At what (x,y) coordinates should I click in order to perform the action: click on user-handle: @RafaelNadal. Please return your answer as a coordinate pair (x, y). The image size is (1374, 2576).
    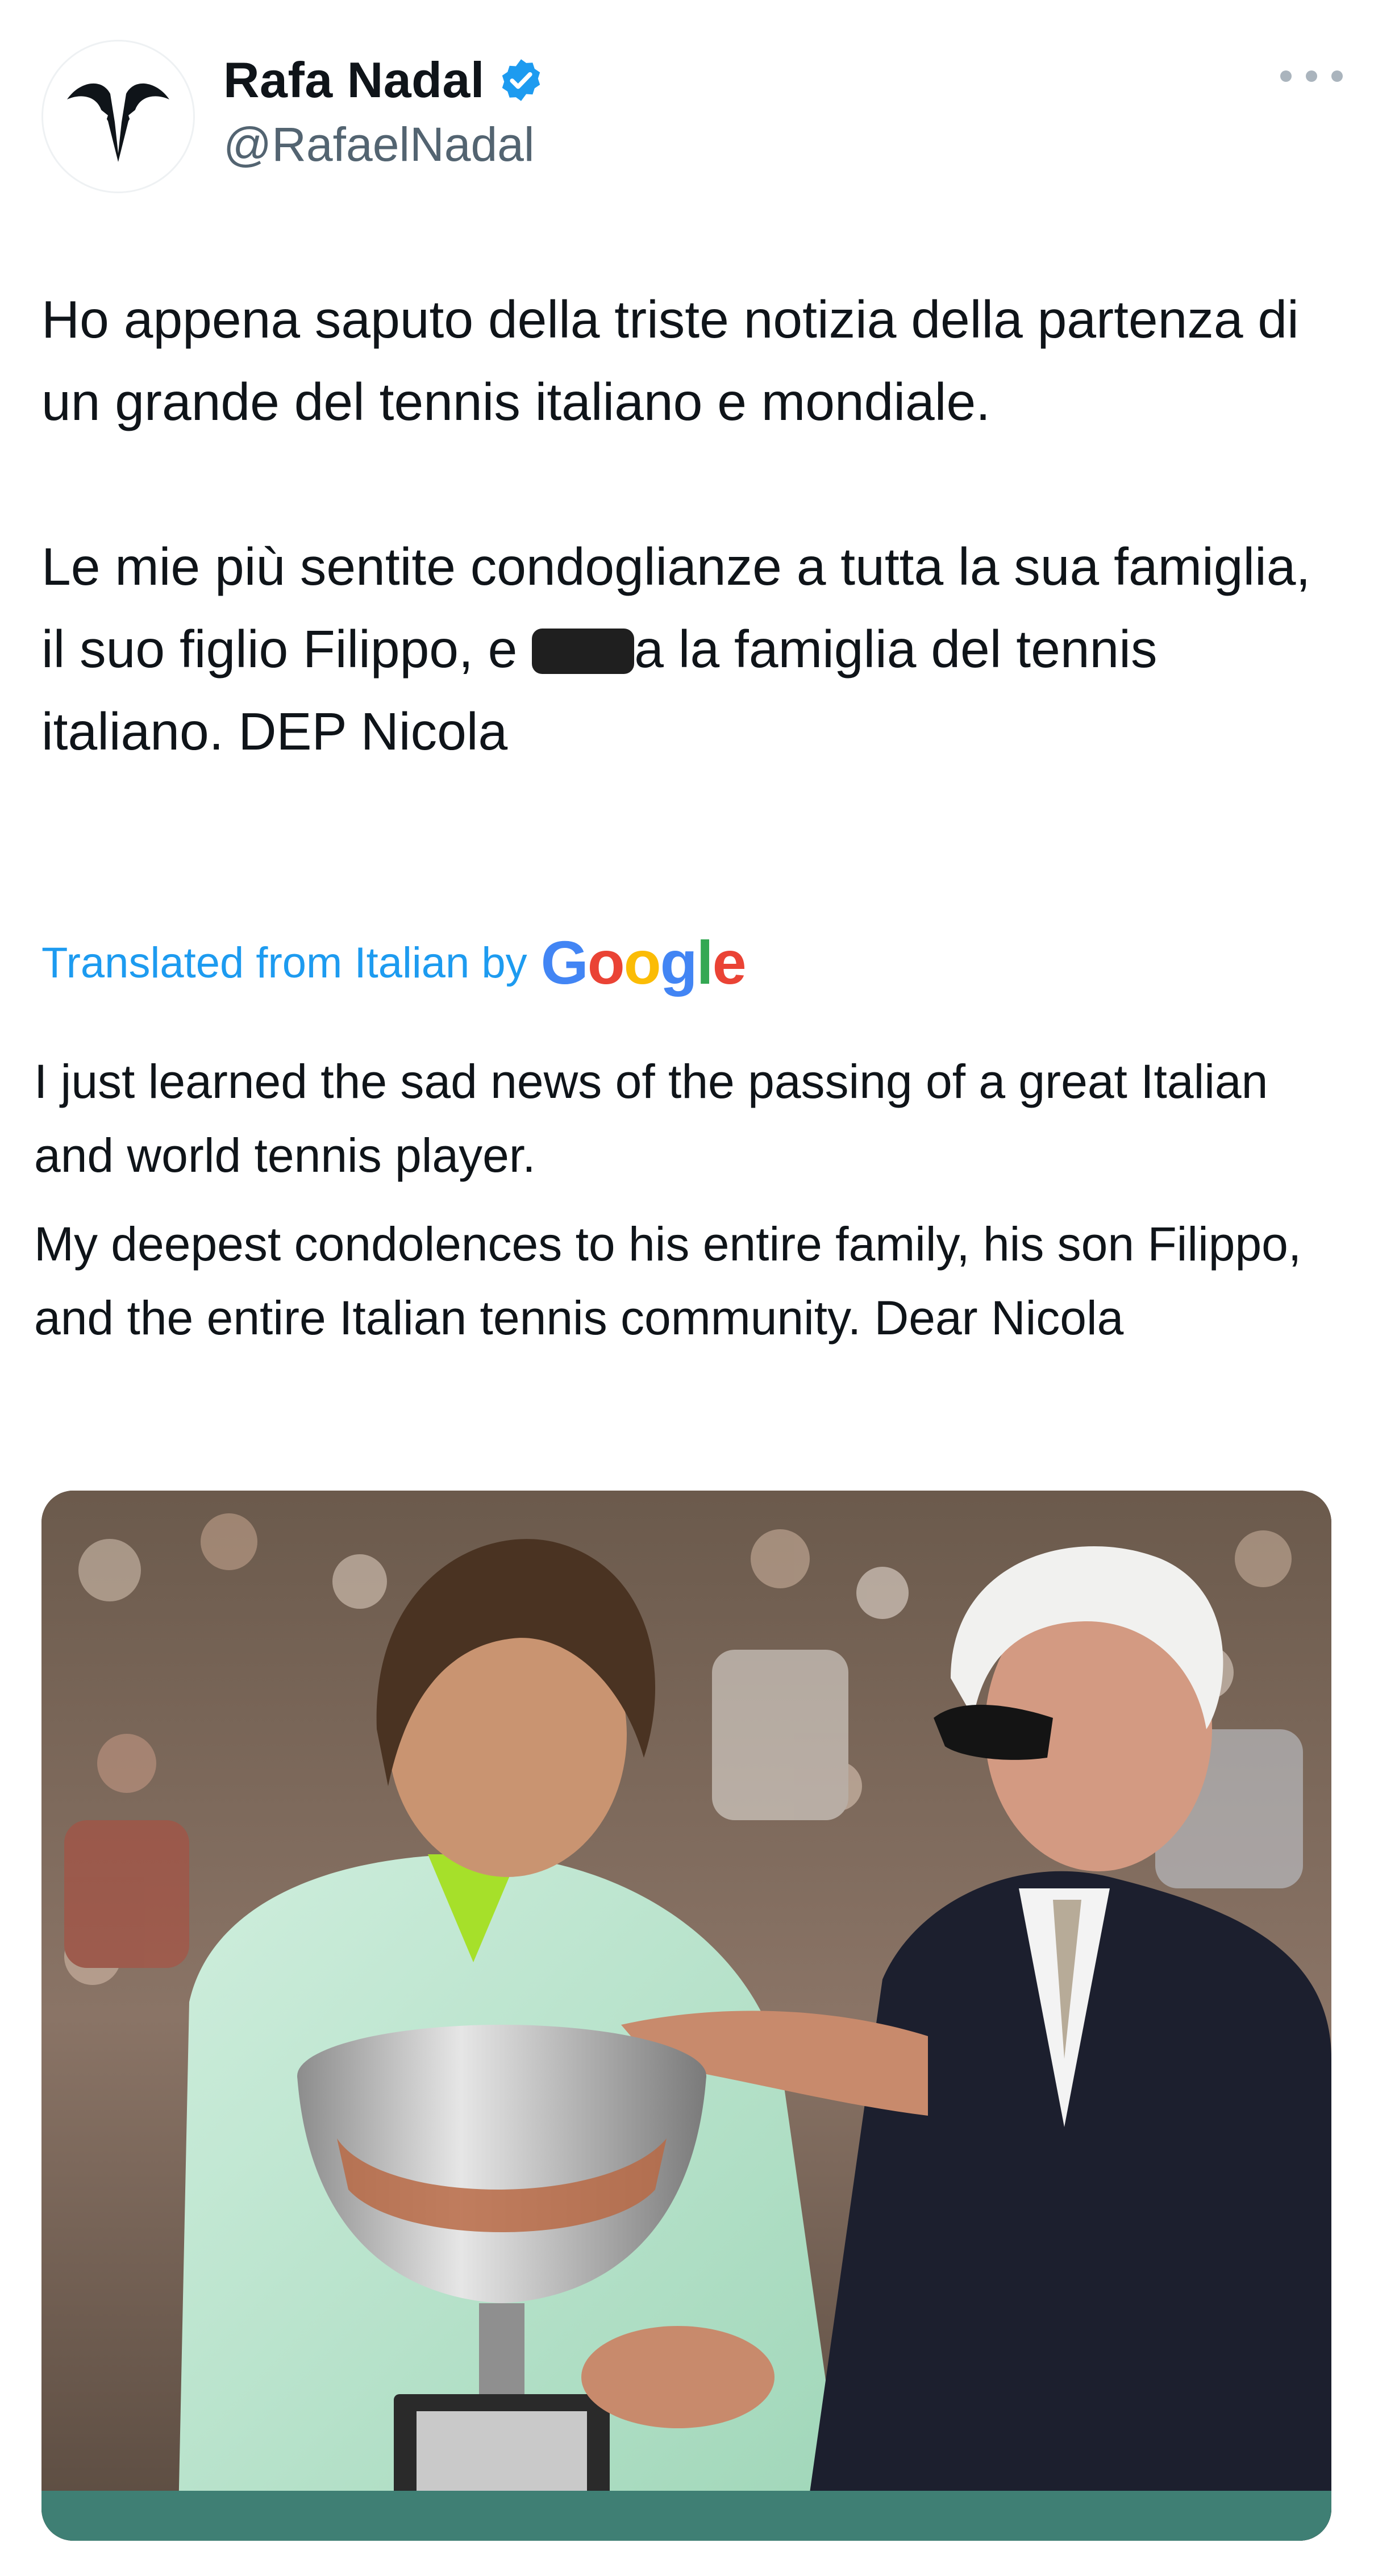
    Looking at the image, I should click on (384, 144).